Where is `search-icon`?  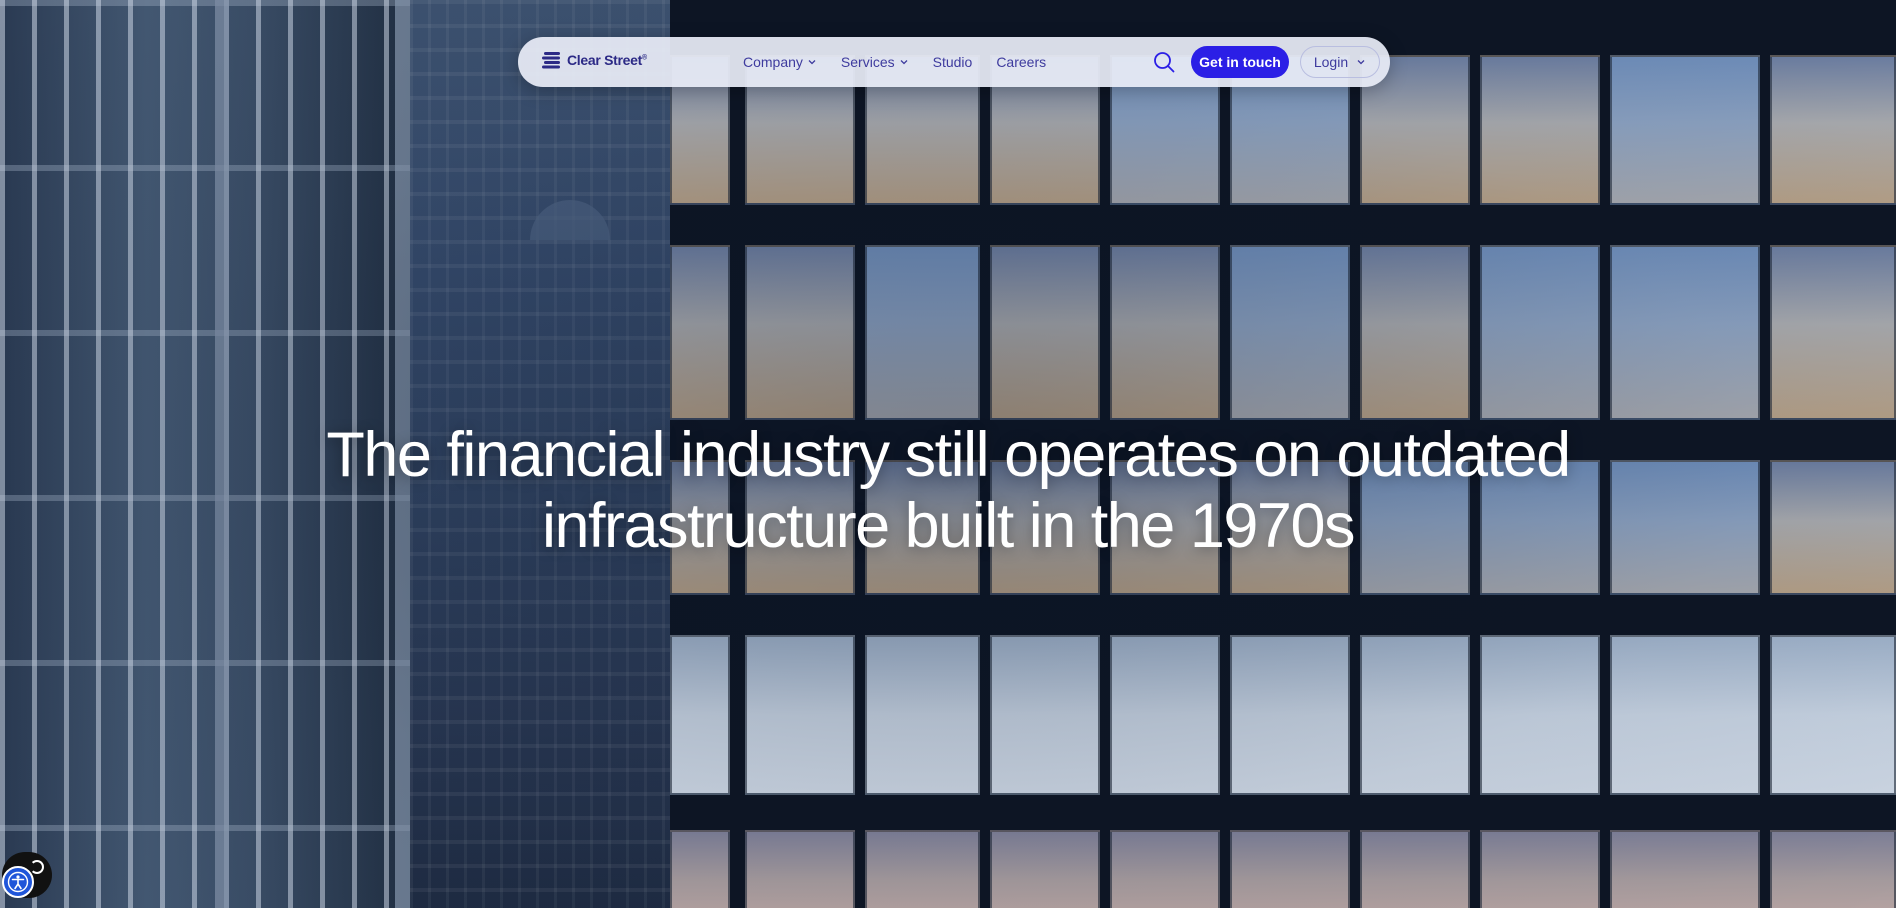 search-icon is located at coordinates (1164, 62).